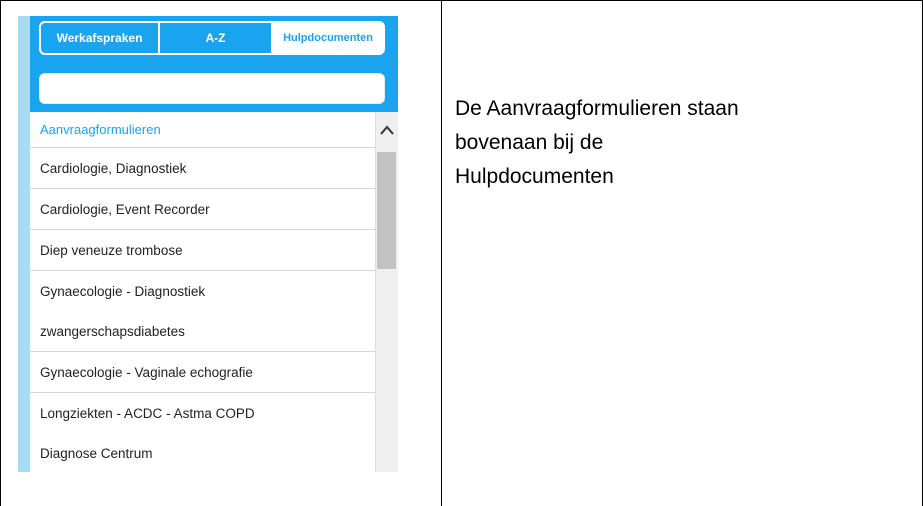  What do you see at coordinates (112, 331) in the screenshot?
I see `list-item-label: zwangerschapsdiabetes` at bounding box center [112, 331].